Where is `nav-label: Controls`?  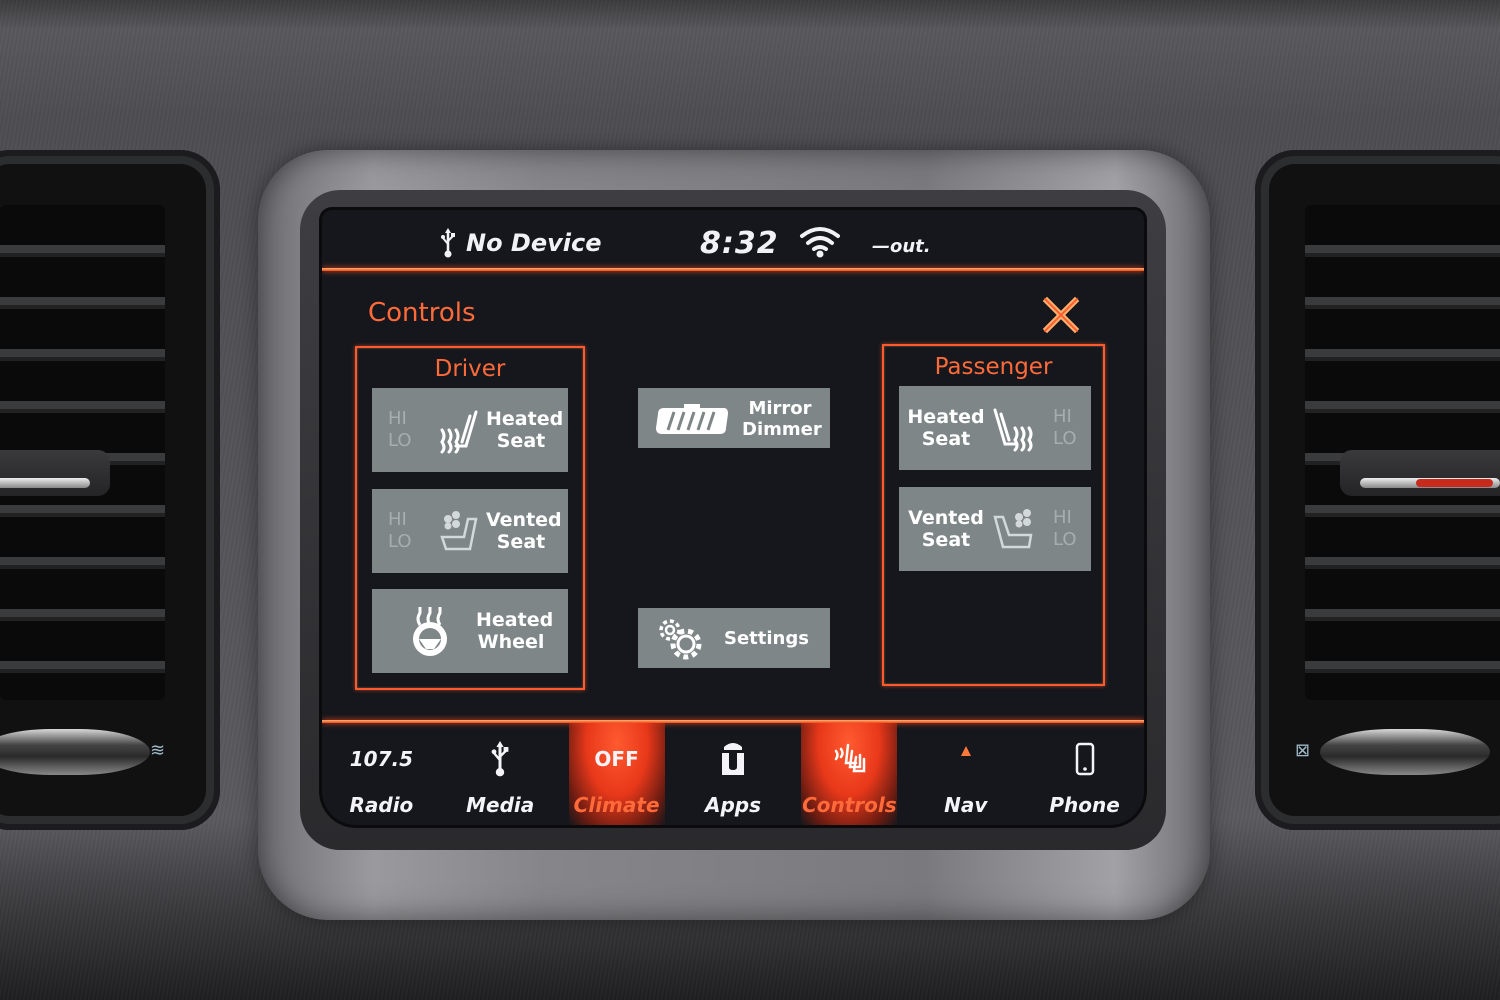
nav-label: Controls is located at coordinates (849, 805).